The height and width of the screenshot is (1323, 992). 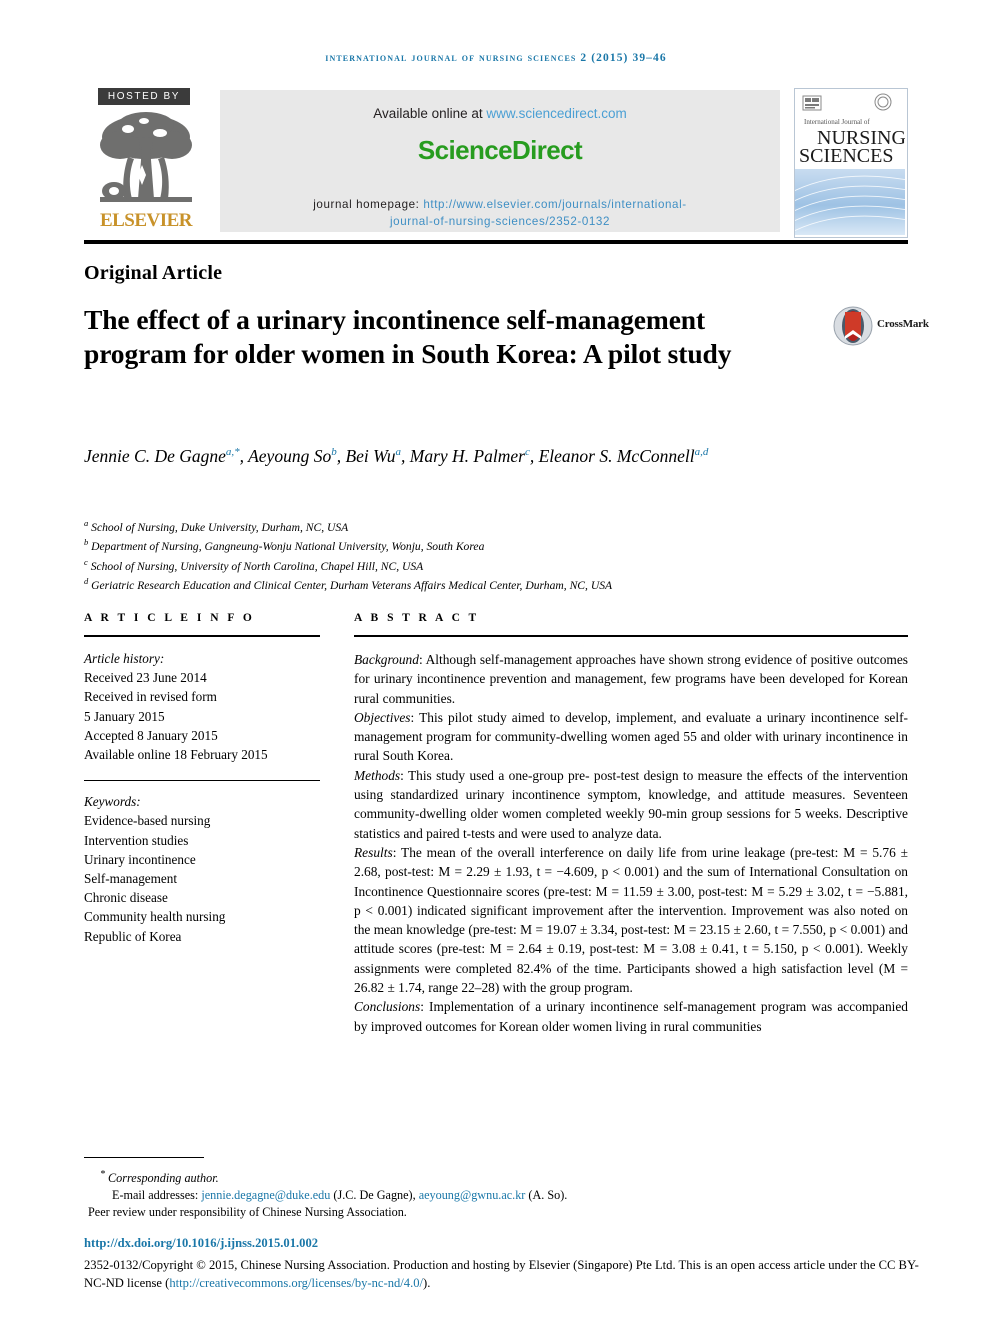 I want to click on abstract-section-label: Background, so click(x=386, y=659).